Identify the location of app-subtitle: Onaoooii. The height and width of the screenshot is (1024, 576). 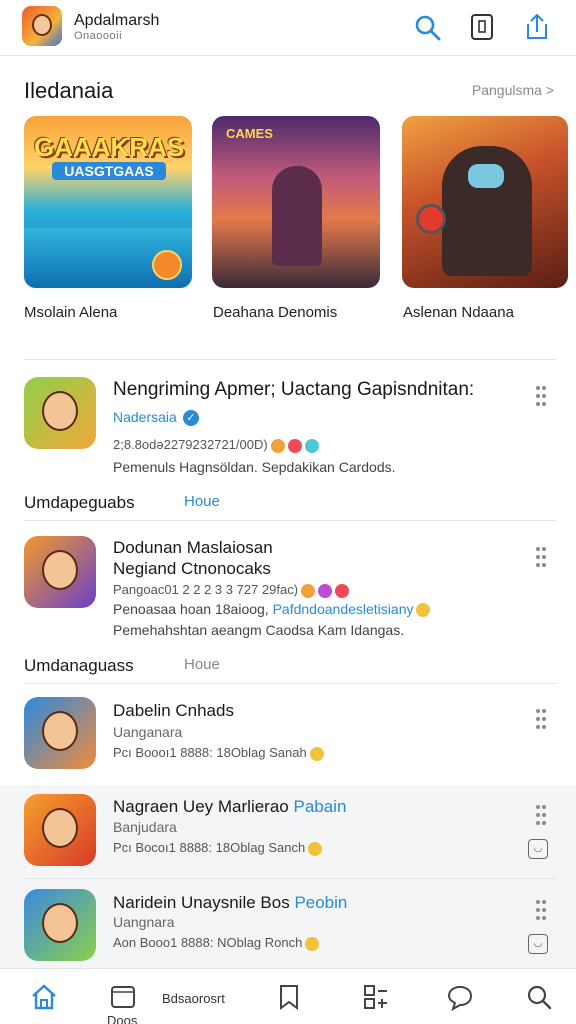
(98, 36).